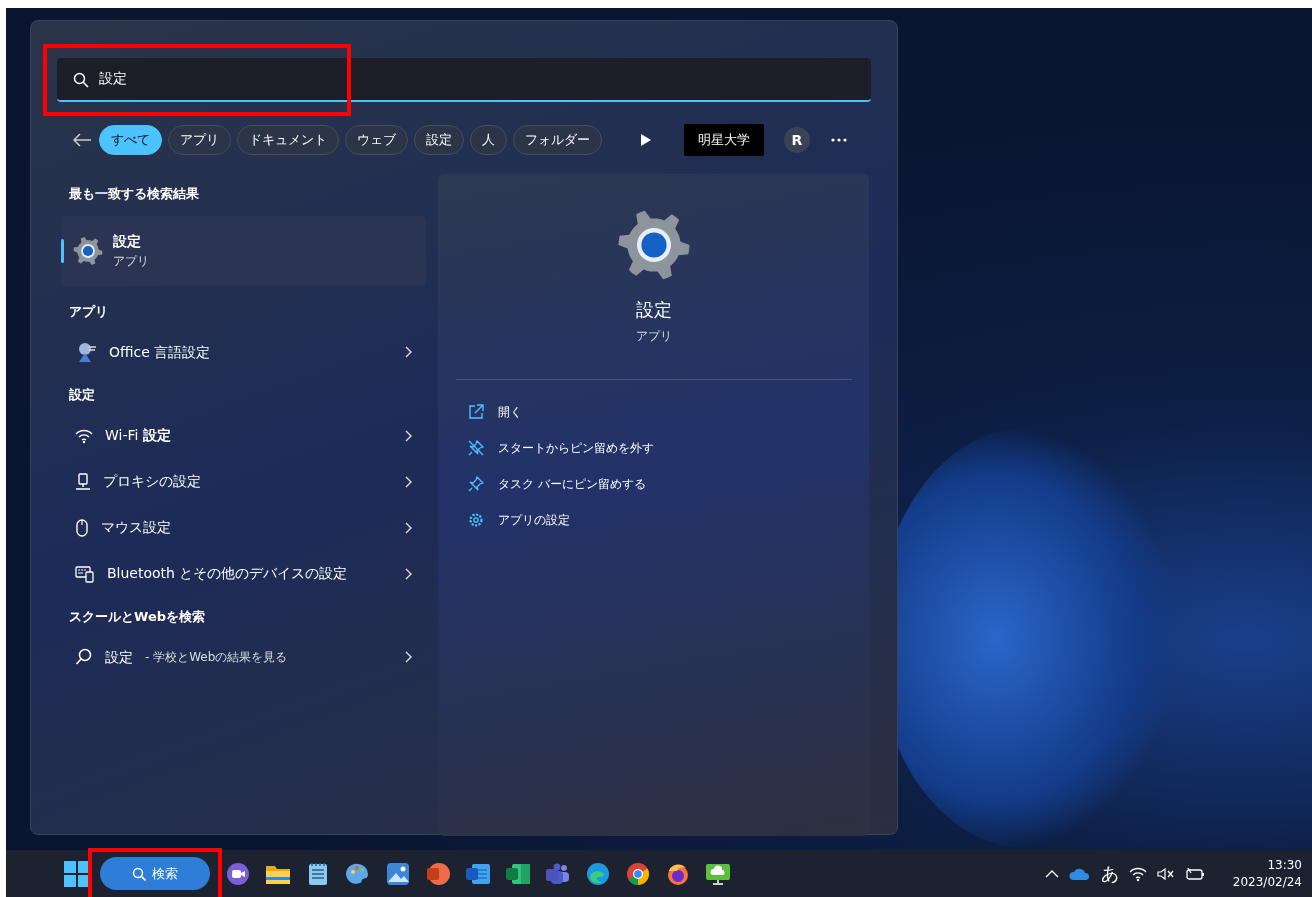 Image resolution: width=1312 pixels, height=897 pixels. I want to click on action-link: 開く, so click(653, 412).